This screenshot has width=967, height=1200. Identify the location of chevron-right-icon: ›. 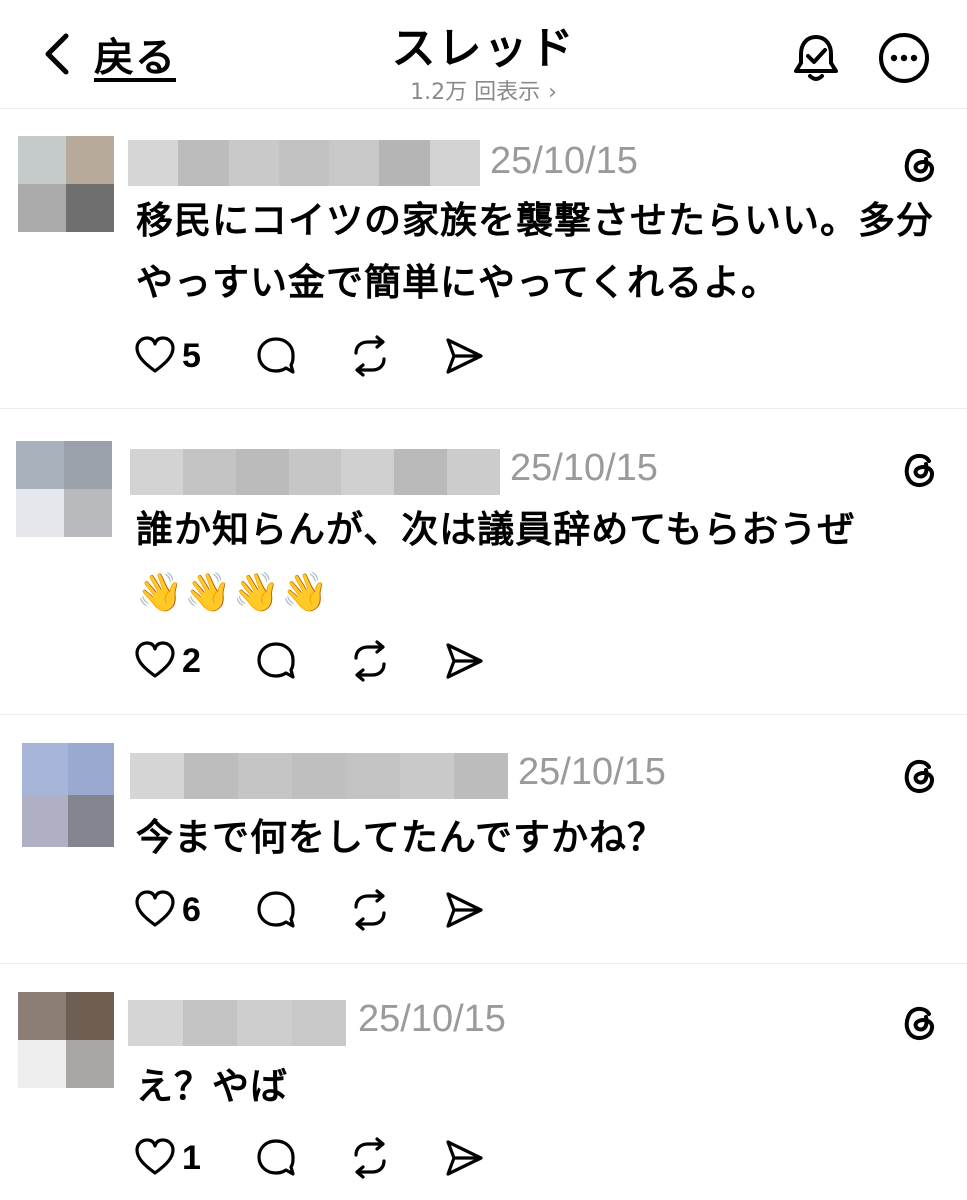
(552, 92).